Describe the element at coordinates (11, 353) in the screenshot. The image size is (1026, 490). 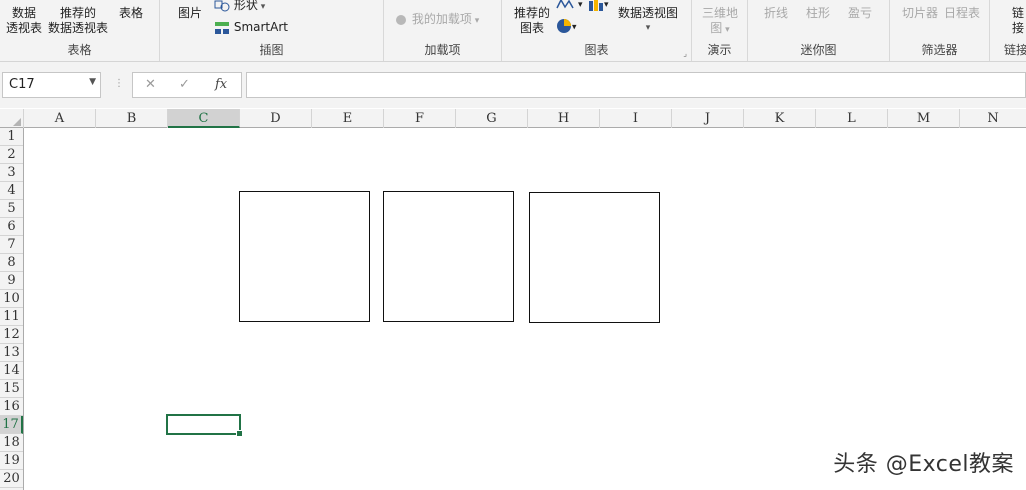
I see `row-header-13: 13` at that location.